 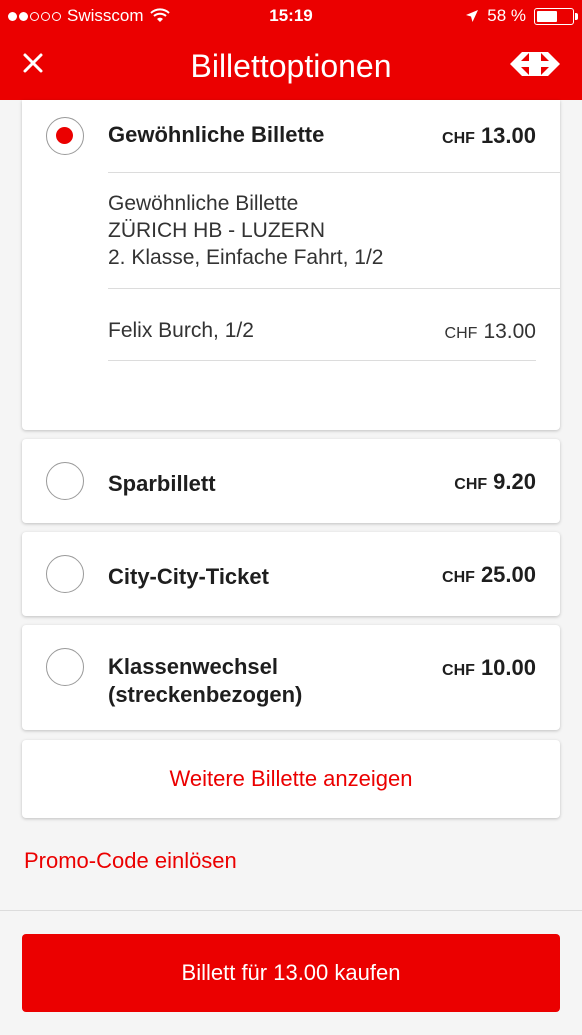 I want to click on option-name: Sparbillett, so click(x=162, y=483).